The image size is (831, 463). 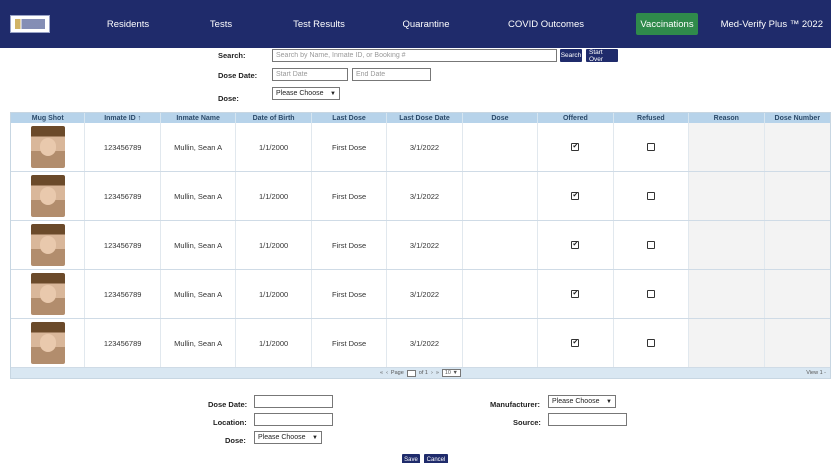 What do you see at coordinates (414, 55) in the screenshot?
I see `search-input` at bounding box center [414, 55].